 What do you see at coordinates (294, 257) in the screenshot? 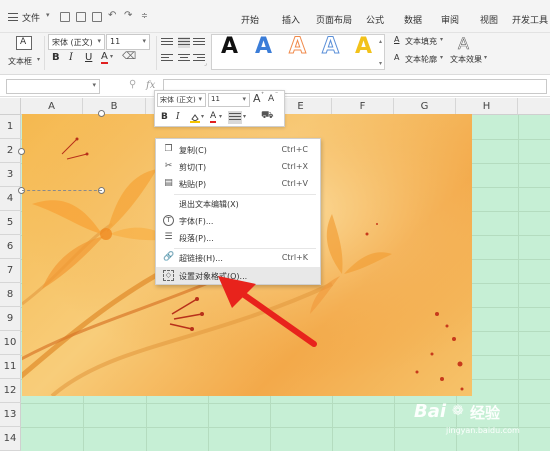
I see `menu-item-shortcut: Ctrl+K` at bounding box center [294, 257].